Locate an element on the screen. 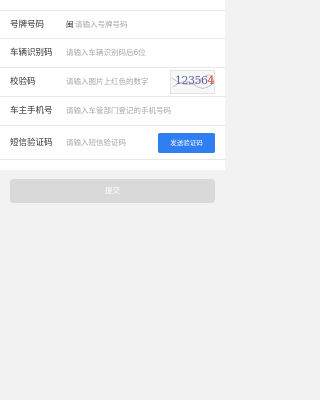  phone-row: 车主手机号 is located at coordinates (112, 111).